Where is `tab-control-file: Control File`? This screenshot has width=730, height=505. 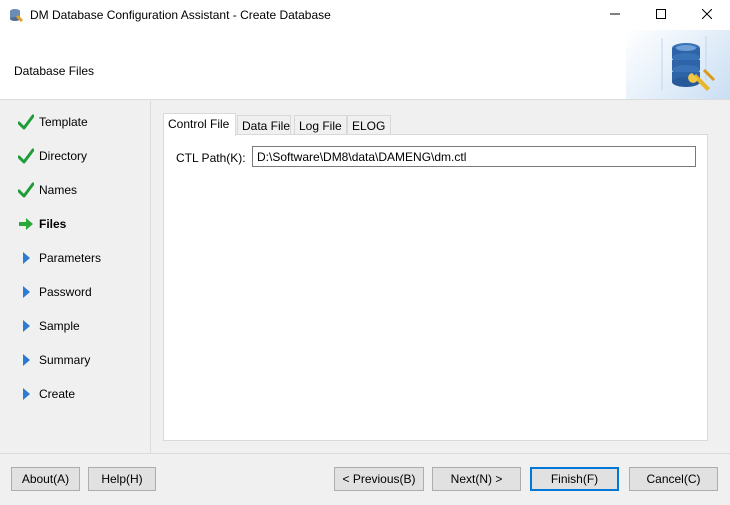
tab-control-file: Control File is located at coordinates (199, 124).